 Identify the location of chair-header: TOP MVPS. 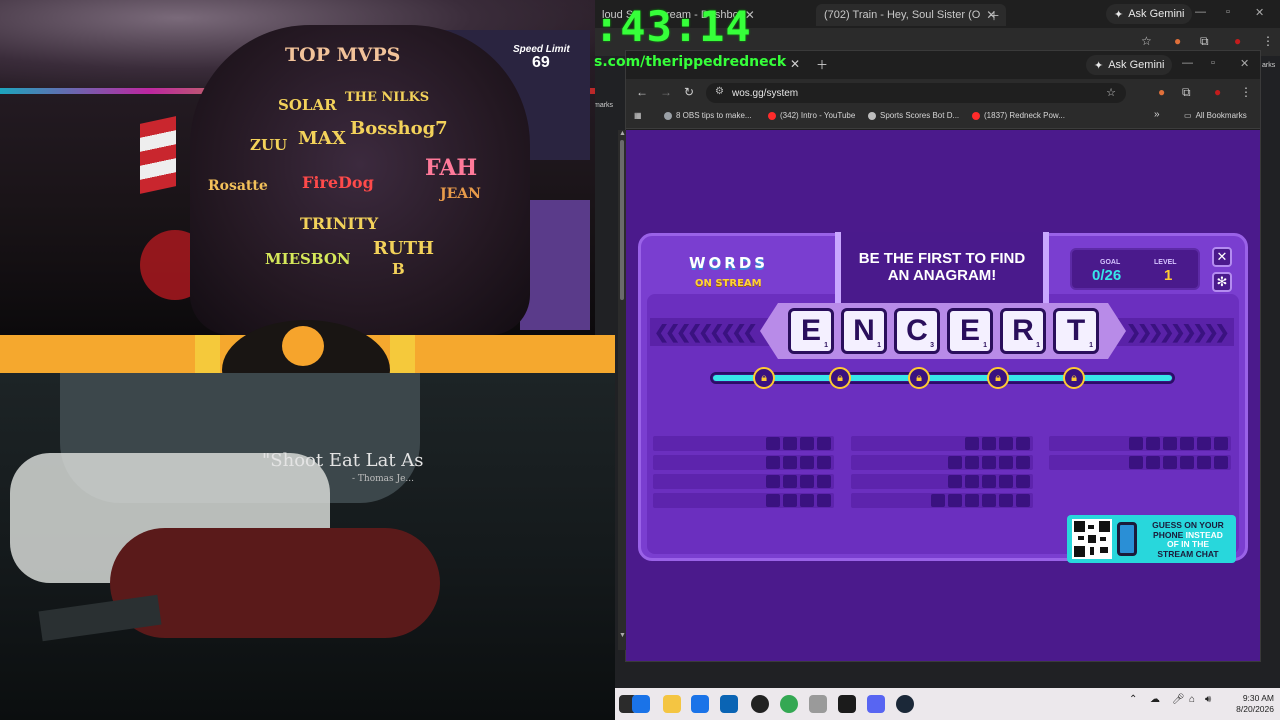
(343, 55).